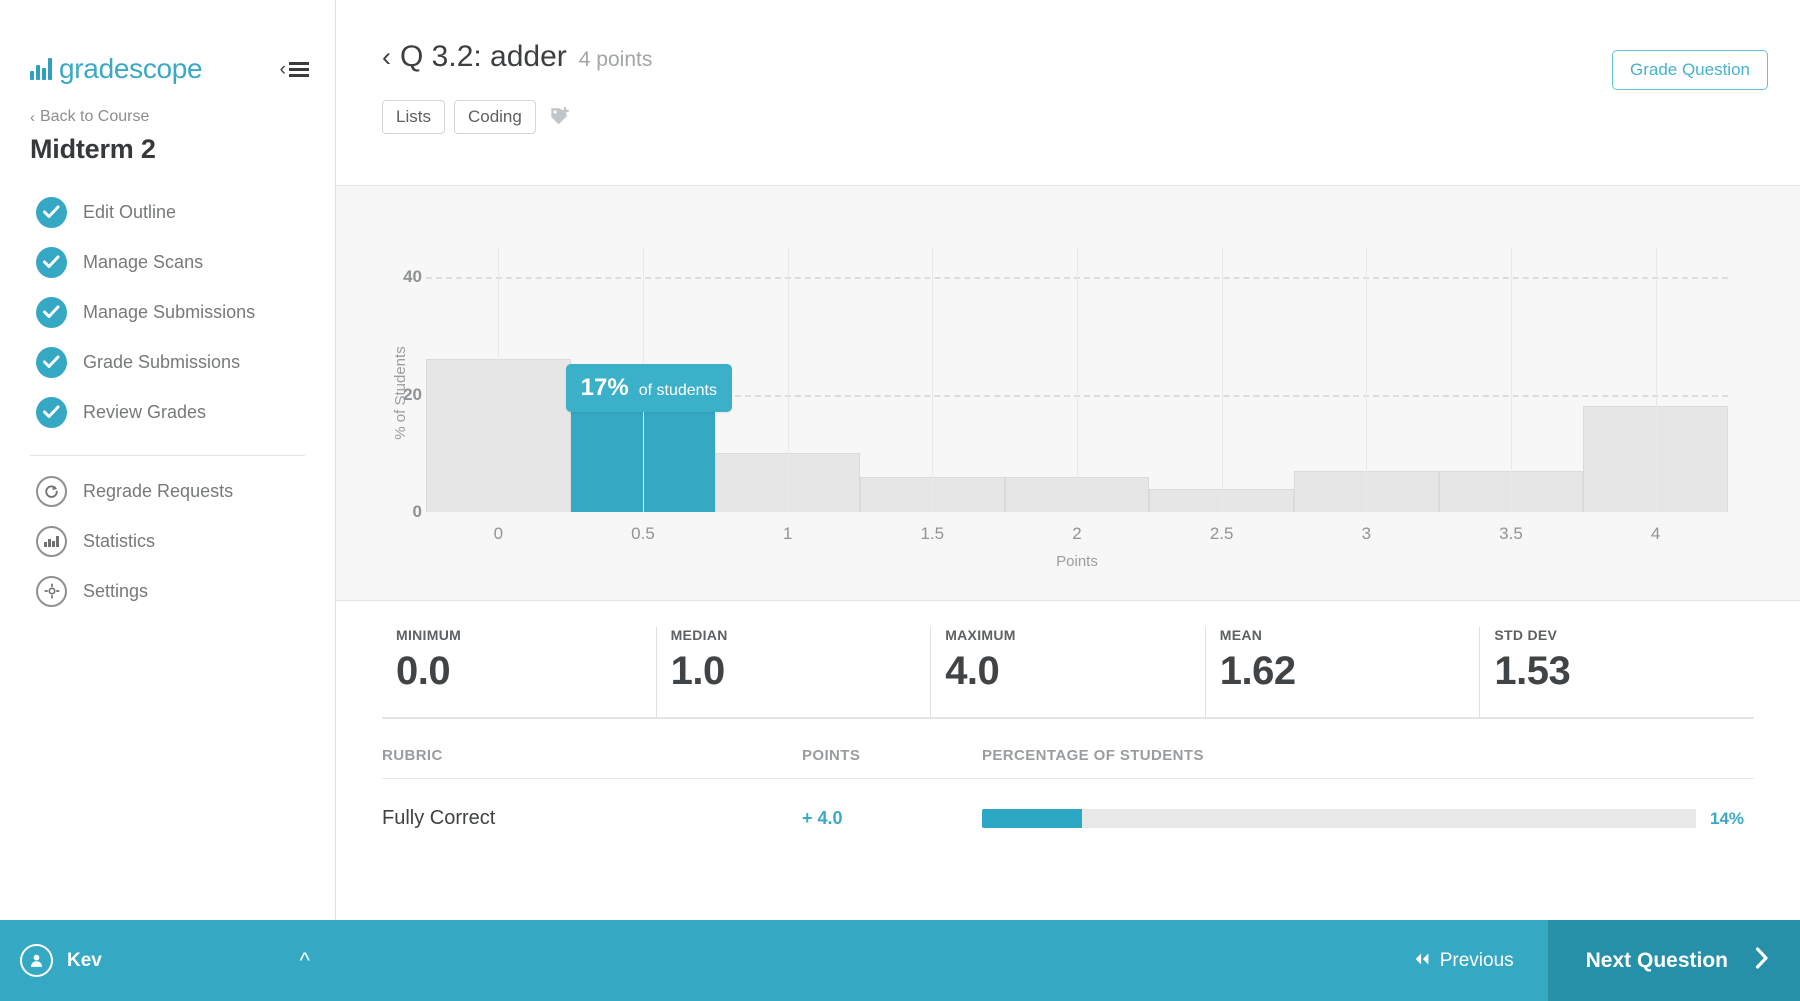 The width and height of the screenshot is (1800, 1001). What do you see at coordinates (167, 455) in the screenshot?
I see `sidebar-divider` at bounding box center [167, 455].